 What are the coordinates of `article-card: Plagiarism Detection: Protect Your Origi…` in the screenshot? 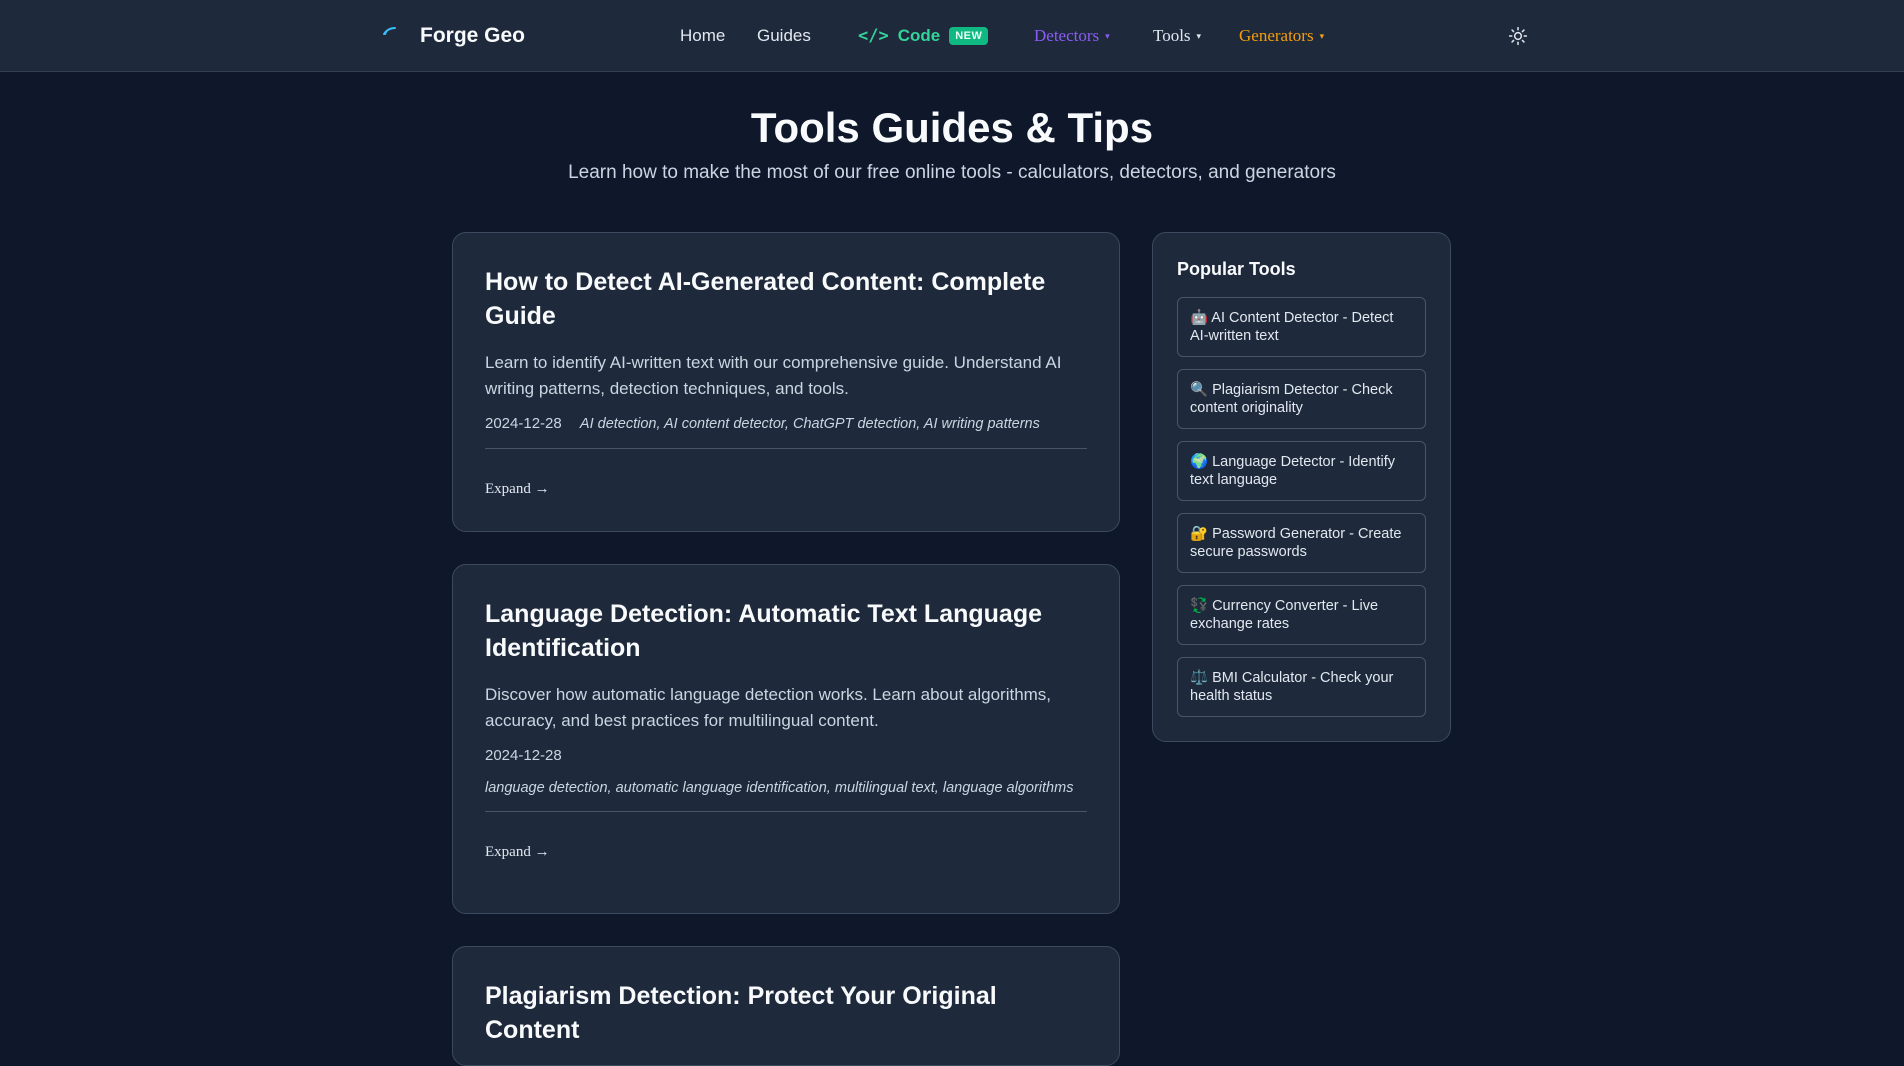 It's located at (786, 1006).